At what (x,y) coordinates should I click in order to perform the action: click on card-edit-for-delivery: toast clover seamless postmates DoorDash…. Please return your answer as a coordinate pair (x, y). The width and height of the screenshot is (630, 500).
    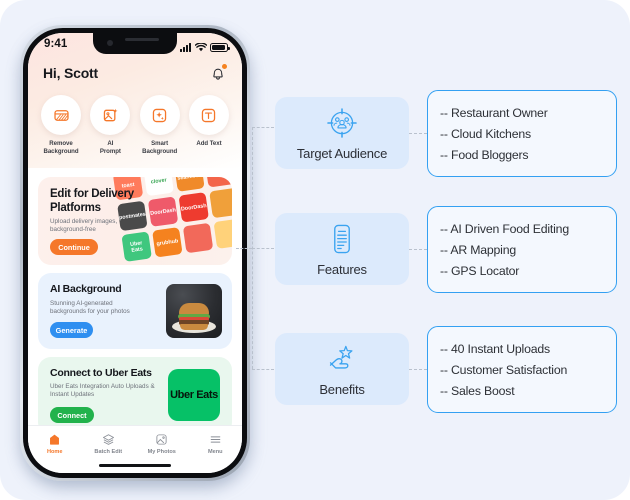
    Looking at the image, I should click on (135, 221).